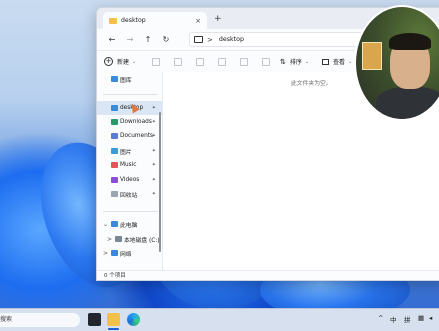 This screenshot has height=331, width=439. What do you see at coordinates (137, 136) in the screenshot?
I see `sidebar-item-label: Documents` at bounding box center [137, 136].